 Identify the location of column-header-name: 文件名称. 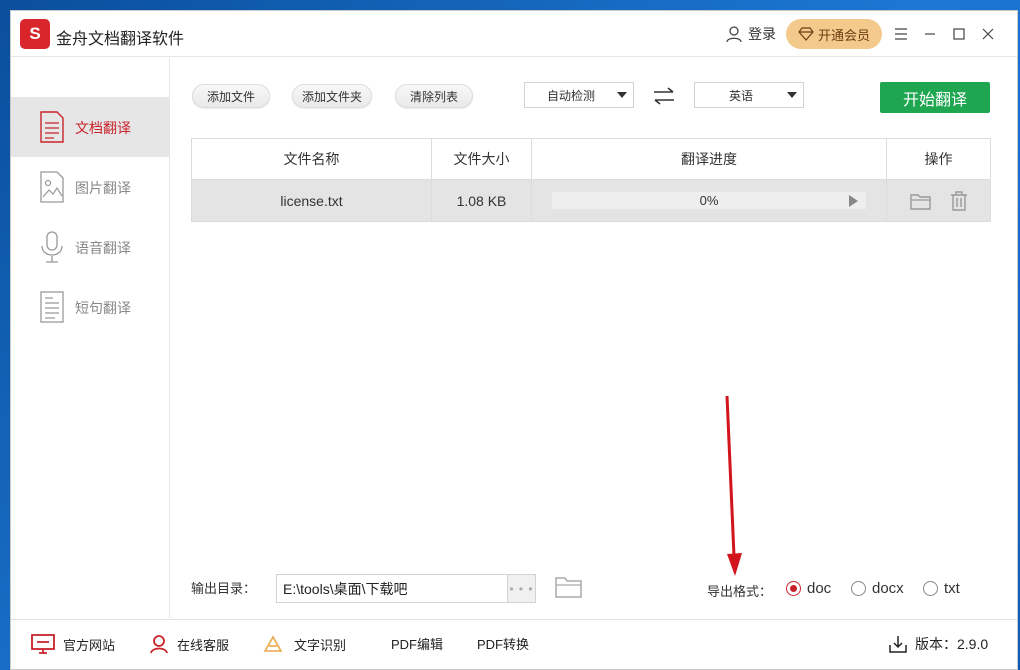
(312, 159).